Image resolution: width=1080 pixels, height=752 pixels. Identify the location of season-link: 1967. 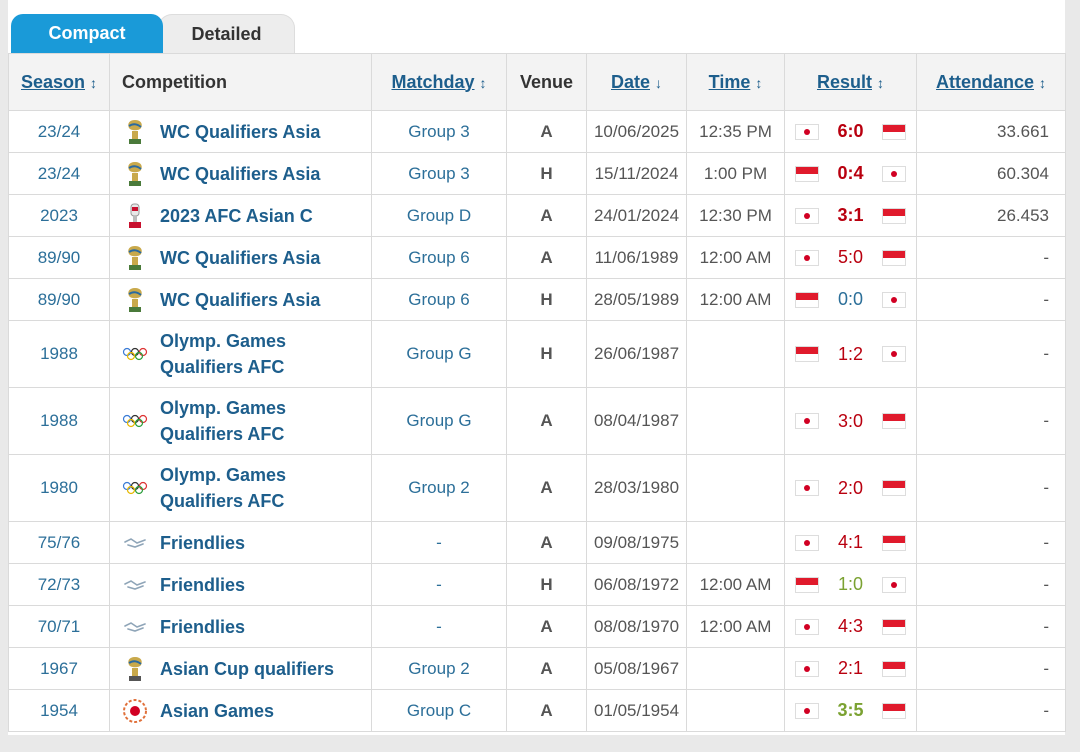
(59, 668).